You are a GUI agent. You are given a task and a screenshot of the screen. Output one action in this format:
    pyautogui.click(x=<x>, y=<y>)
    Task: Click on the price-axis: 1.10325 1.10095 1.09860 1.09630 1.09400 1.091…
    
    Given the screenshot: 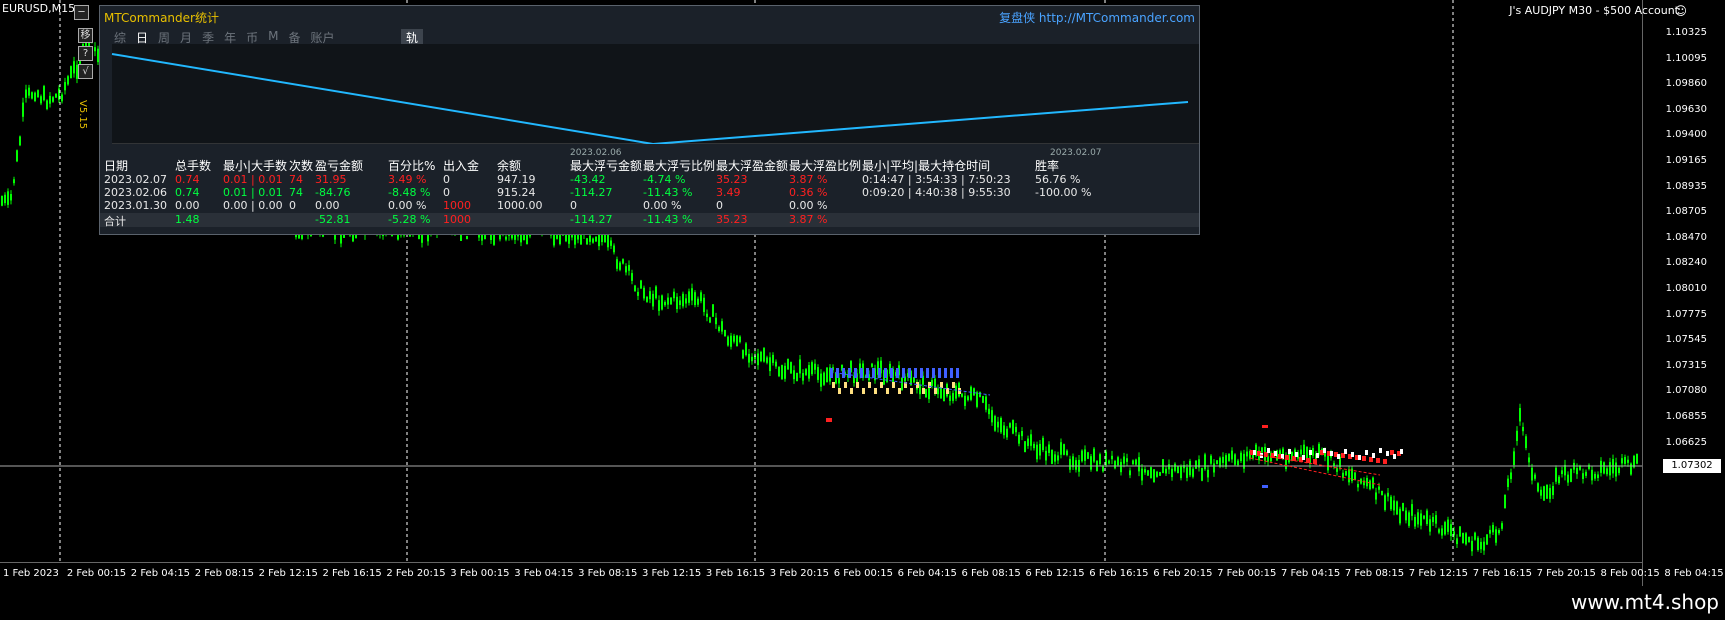 What is the action you would take?
    pyautogui.click(x=1683, y=293)
    